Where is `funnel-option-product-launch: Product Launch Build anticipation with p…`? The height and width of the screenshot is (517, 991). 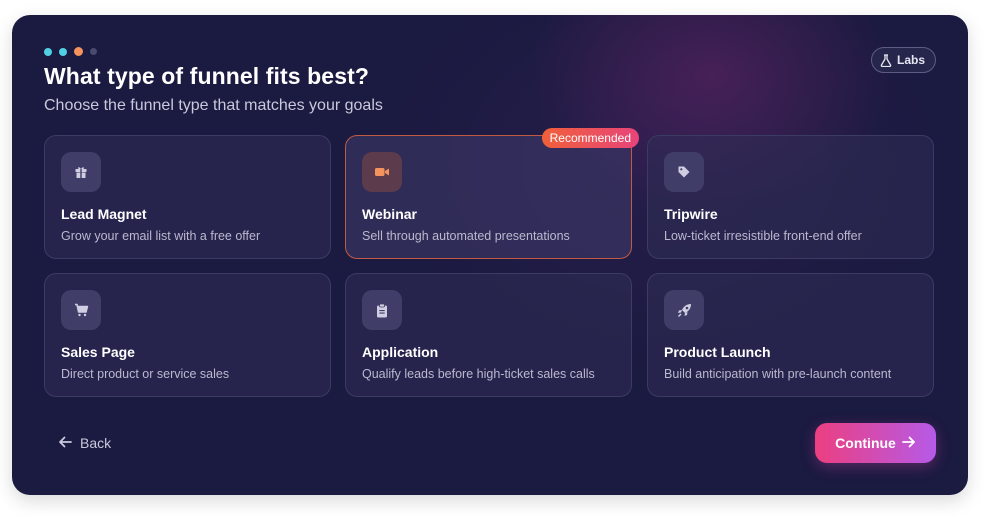 funnel-option-product-launch: Product Launch Build anticipation with p… is located at coordinates (790, 335).